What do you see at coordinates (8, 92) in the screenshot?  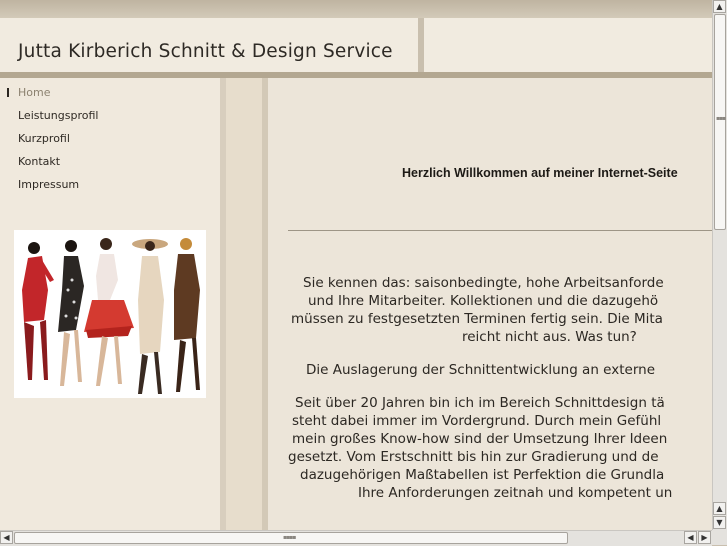 I see `active-nav-marker` at bounding box center [8, 92].